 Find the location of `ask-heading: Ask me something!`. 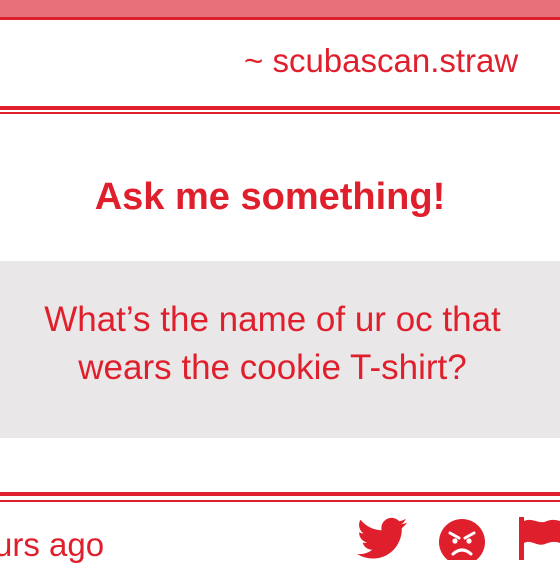

ask-heading: Ask me something! is located at coordinates (270, 197).